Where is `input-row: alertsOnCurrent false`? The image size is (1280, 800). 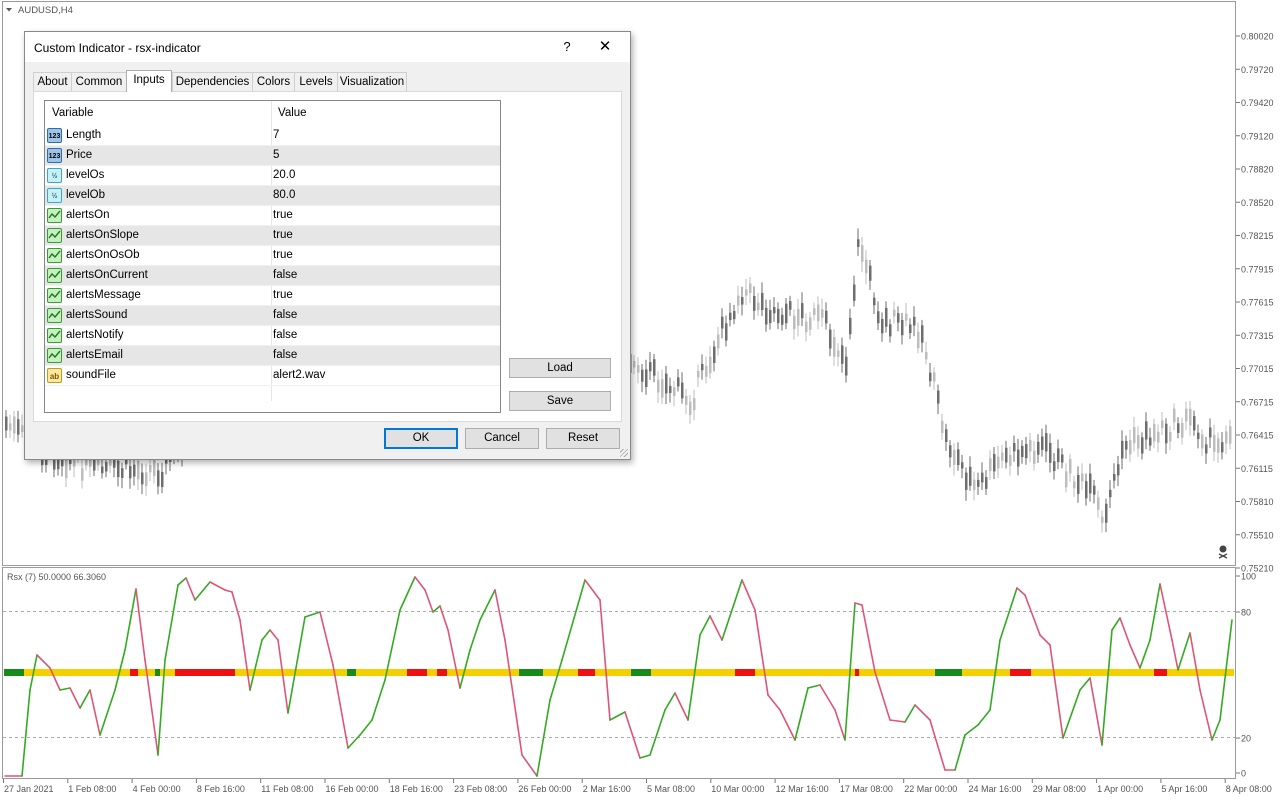 input-row: alertsOnCurrent false is located at coordinates (272, 276).